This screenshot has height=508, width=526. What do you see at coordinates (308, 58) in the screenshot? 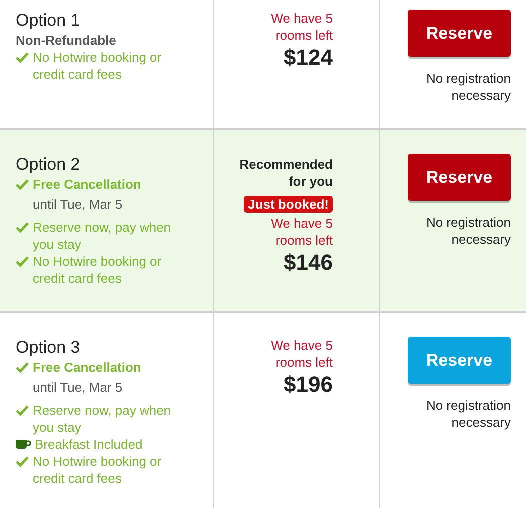
I see `price: $124` at bounding box center [308, 58].